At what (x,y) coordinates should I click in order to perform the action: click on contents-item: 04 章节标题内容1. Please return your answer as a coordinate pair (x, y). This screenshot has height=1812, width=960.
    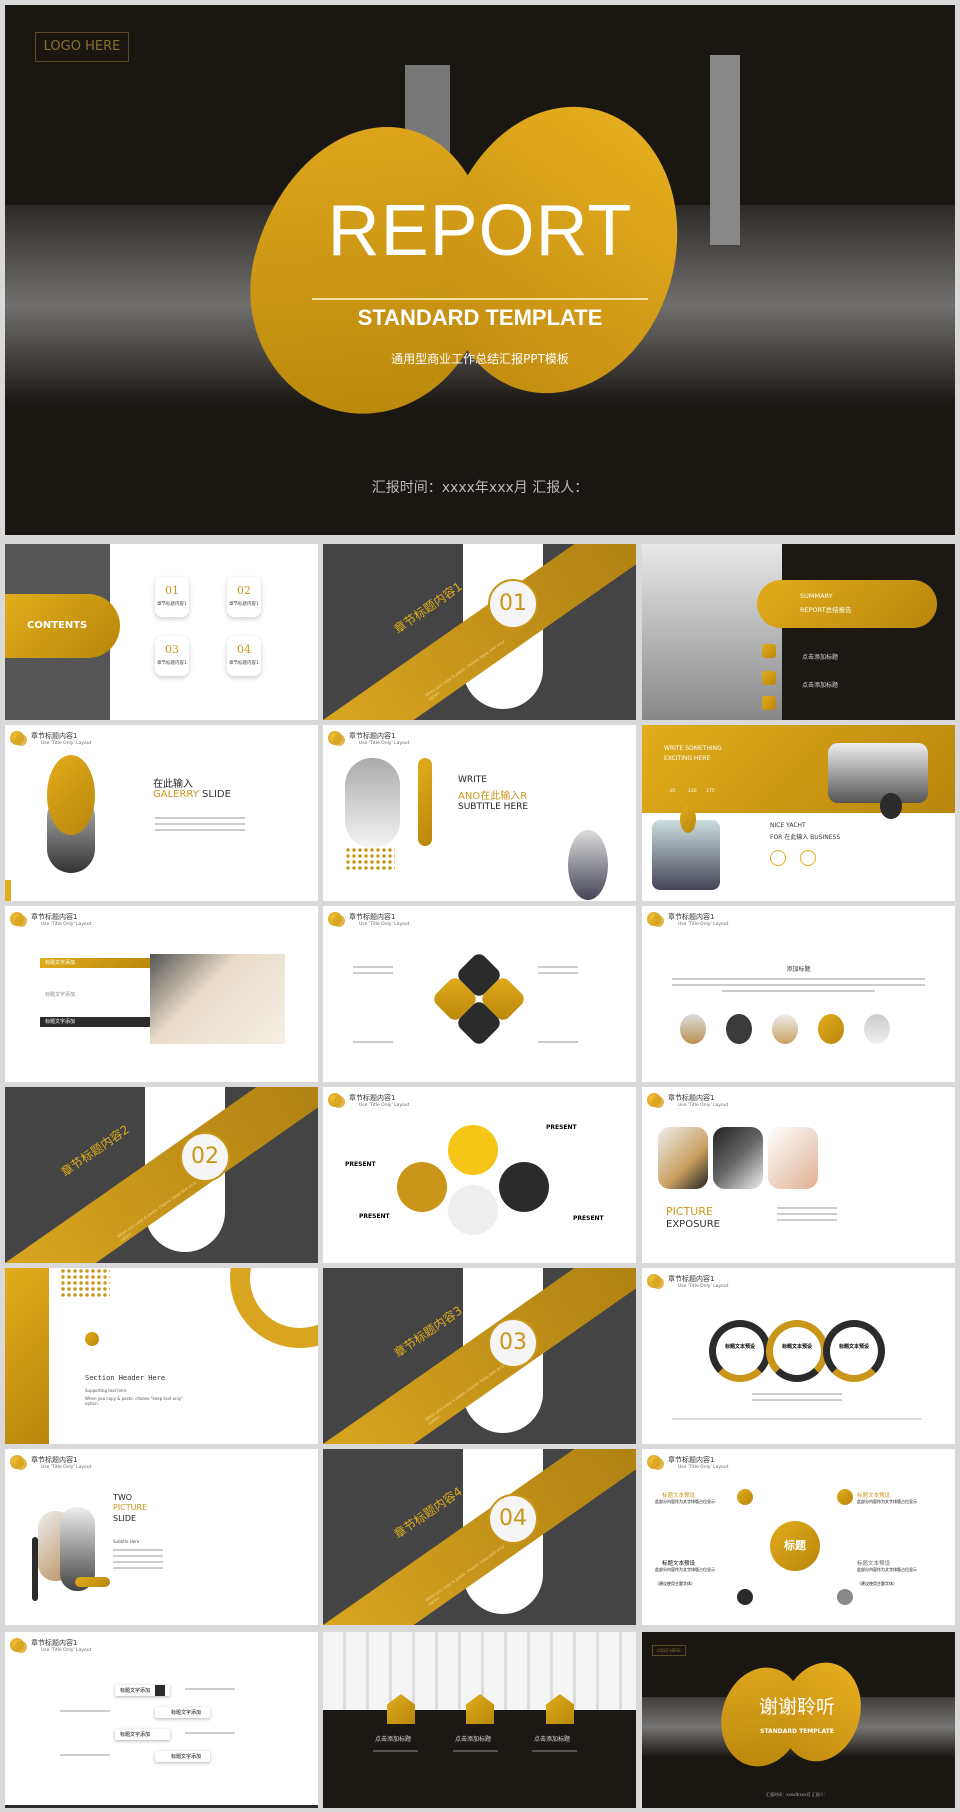
    Looking at the image, I should click on (244, 656).